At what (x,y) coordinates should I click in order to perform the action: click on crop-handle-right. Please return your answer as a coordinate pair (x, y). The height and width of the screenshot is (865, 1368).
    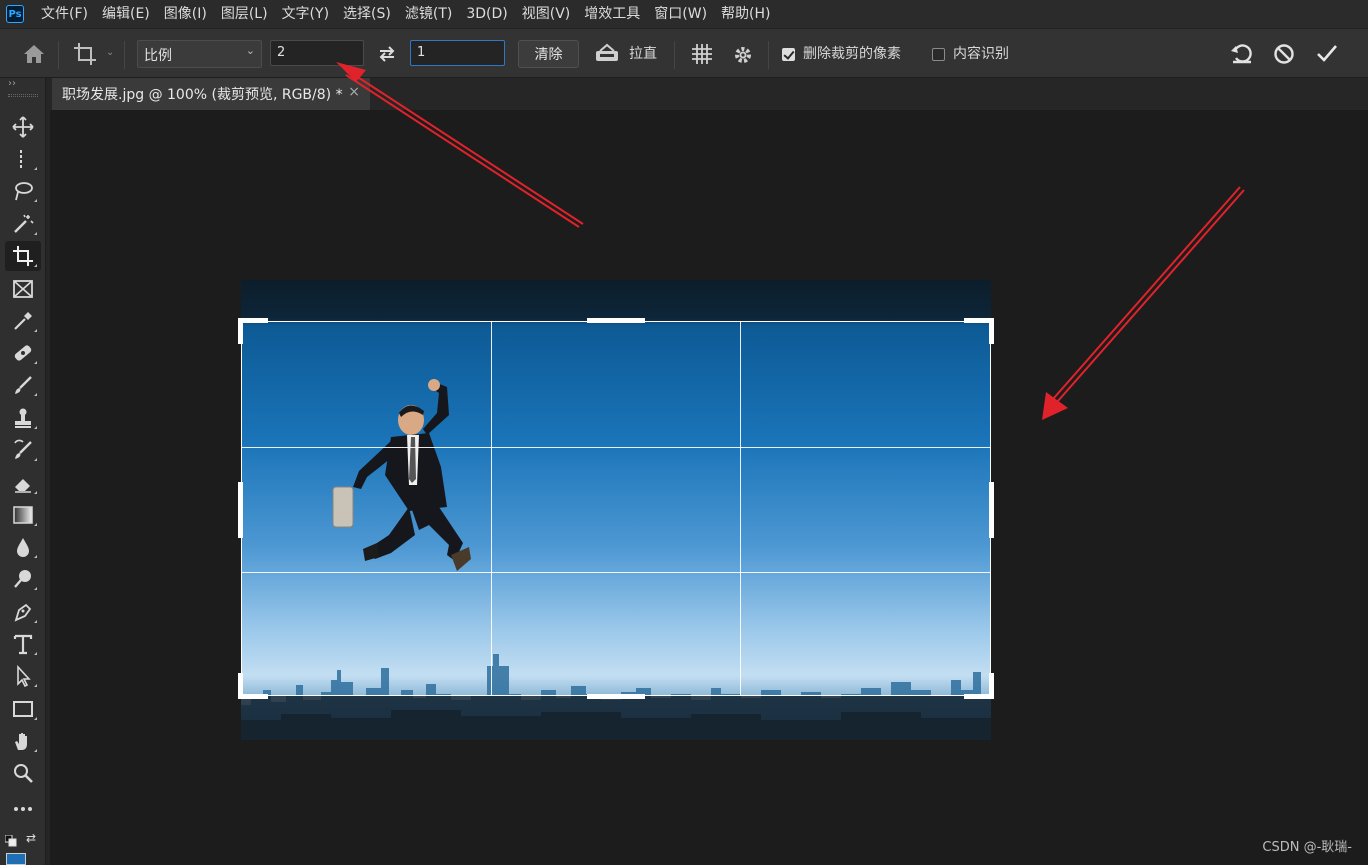
    Looking at the image, I should click on (991, 510).